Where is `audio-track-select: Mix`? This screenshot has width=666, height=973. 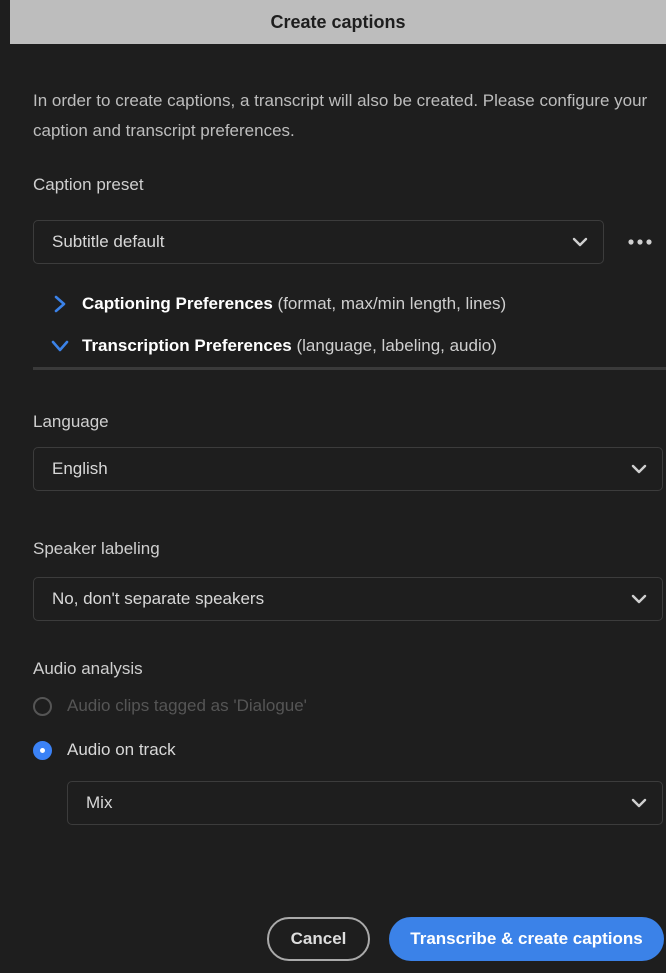
audio-track-select: Mix is located at coordinates (365, 803).